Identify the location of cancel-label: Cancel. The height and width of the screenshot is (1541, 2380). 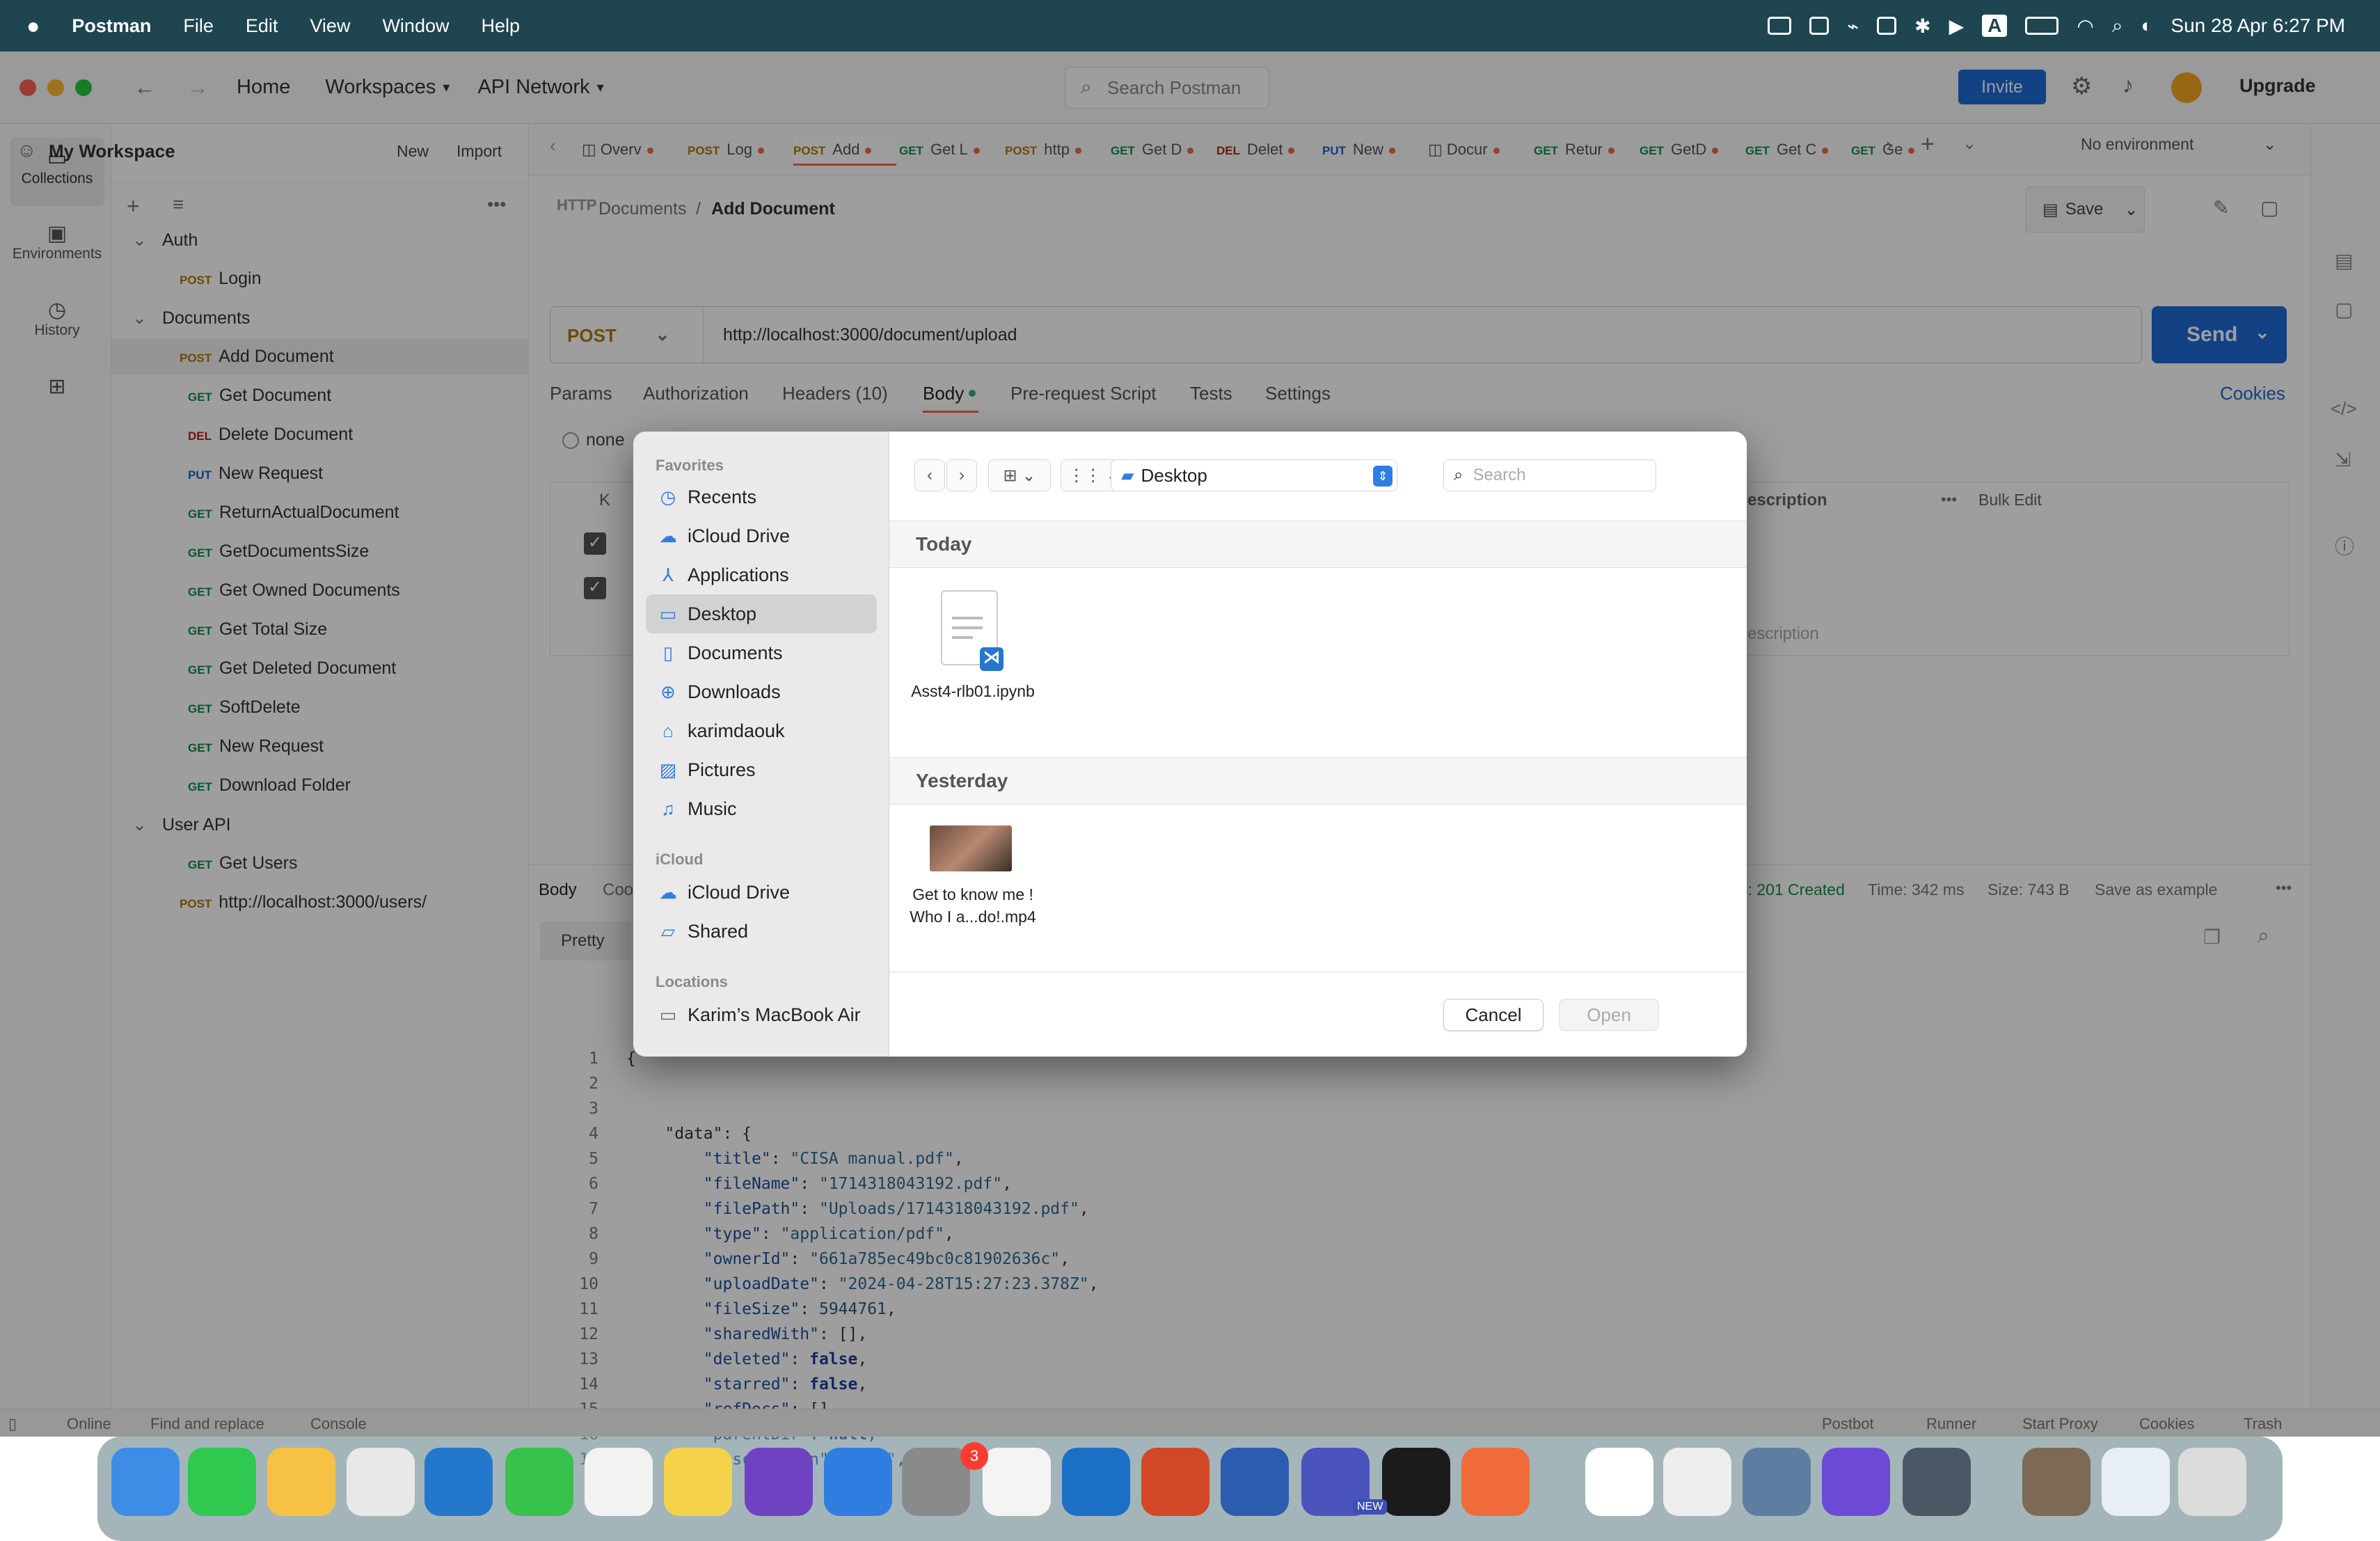
(1493, 1014).